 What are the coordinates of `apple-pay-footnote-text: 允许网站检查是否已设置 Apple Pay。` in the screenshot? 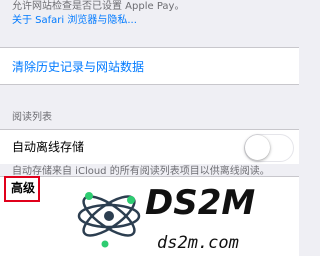 It's located at (98, 6).